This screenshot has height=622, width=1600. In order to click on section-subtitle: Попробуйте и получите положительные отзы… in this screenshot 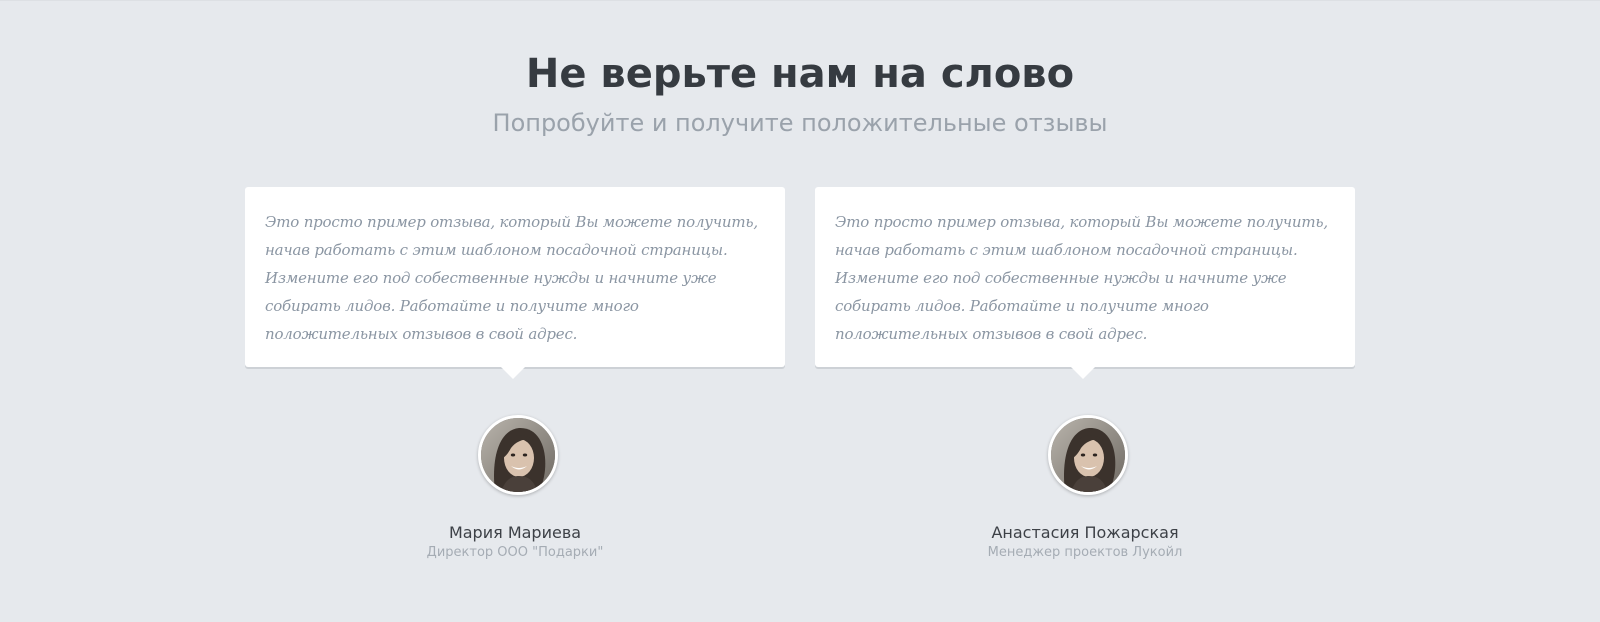, I will do `click(800, 123)`.